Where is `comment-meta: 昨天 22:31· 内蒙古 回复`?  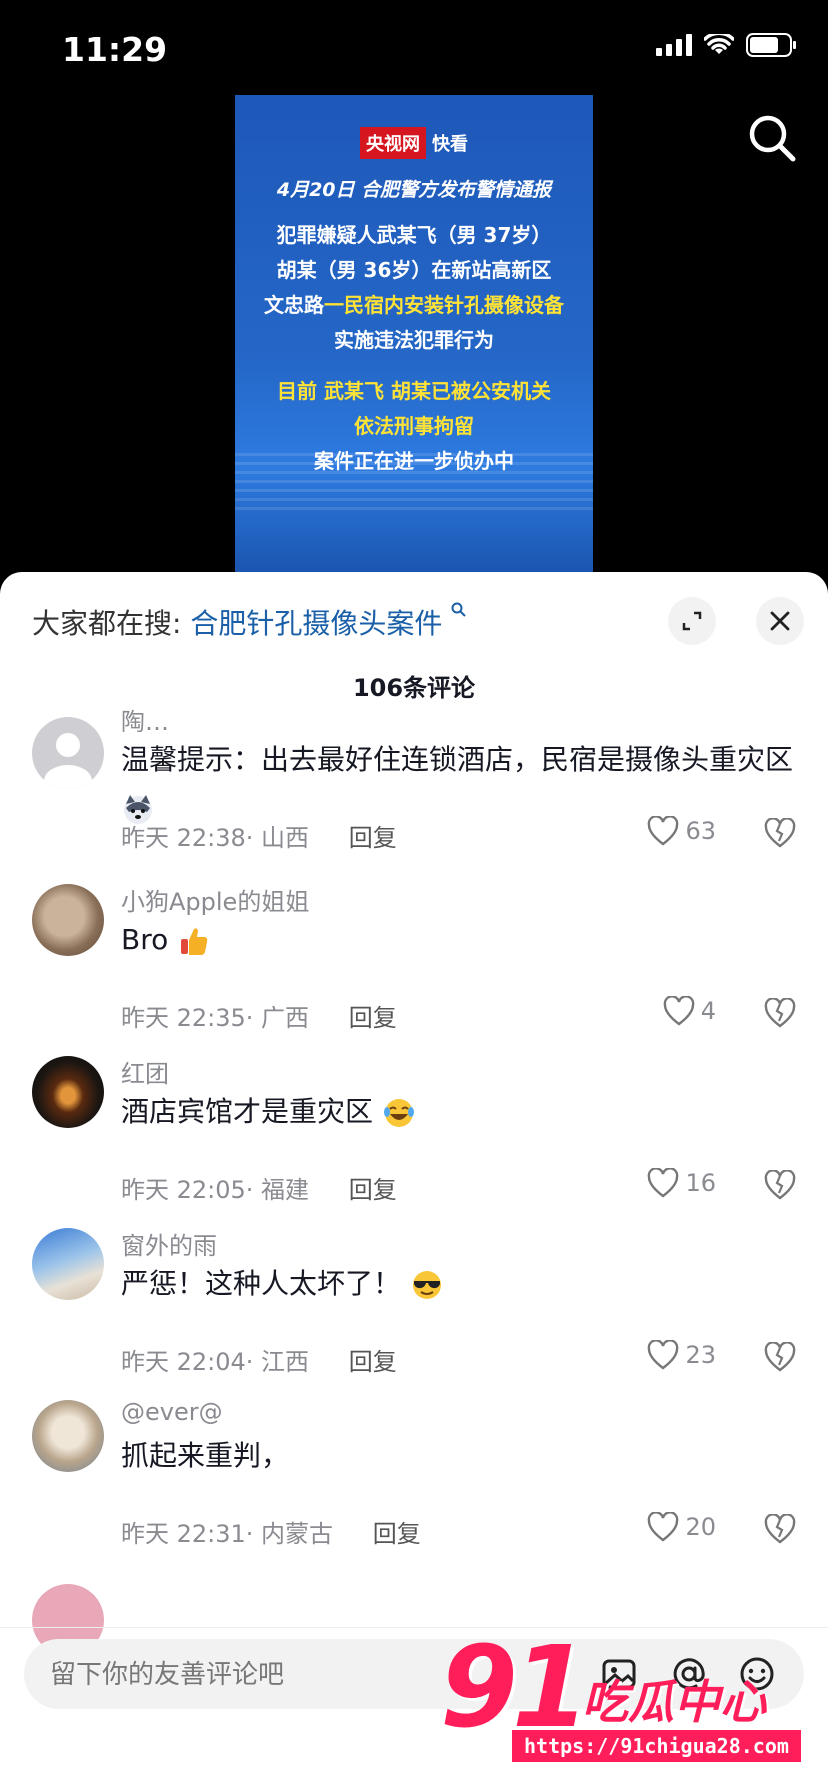 comment-meta: 昨天 22:31· 内蒙古 回复 is located at coordinates (271, 1534).